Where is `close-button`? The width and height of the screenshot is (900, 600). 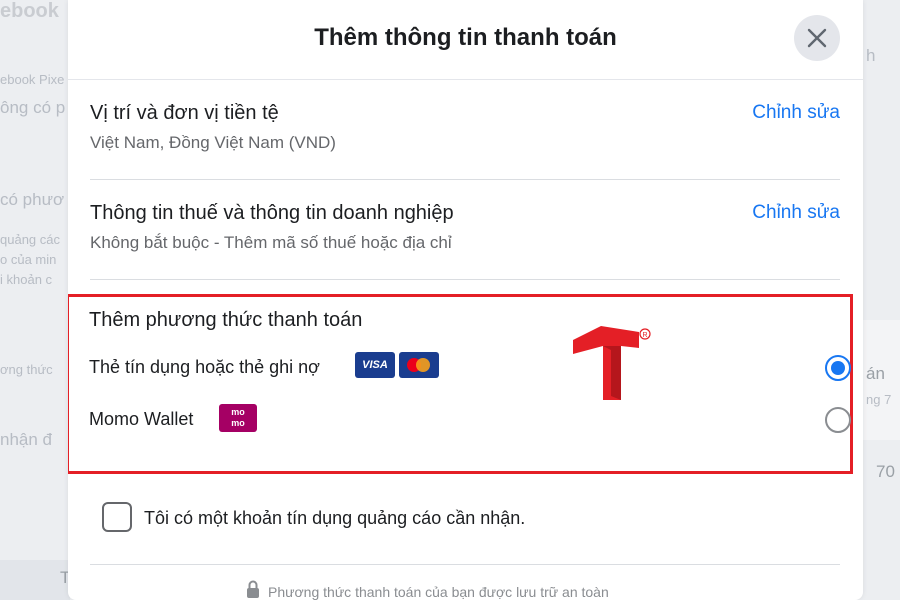
close-button is located at coordinates (817, 38).